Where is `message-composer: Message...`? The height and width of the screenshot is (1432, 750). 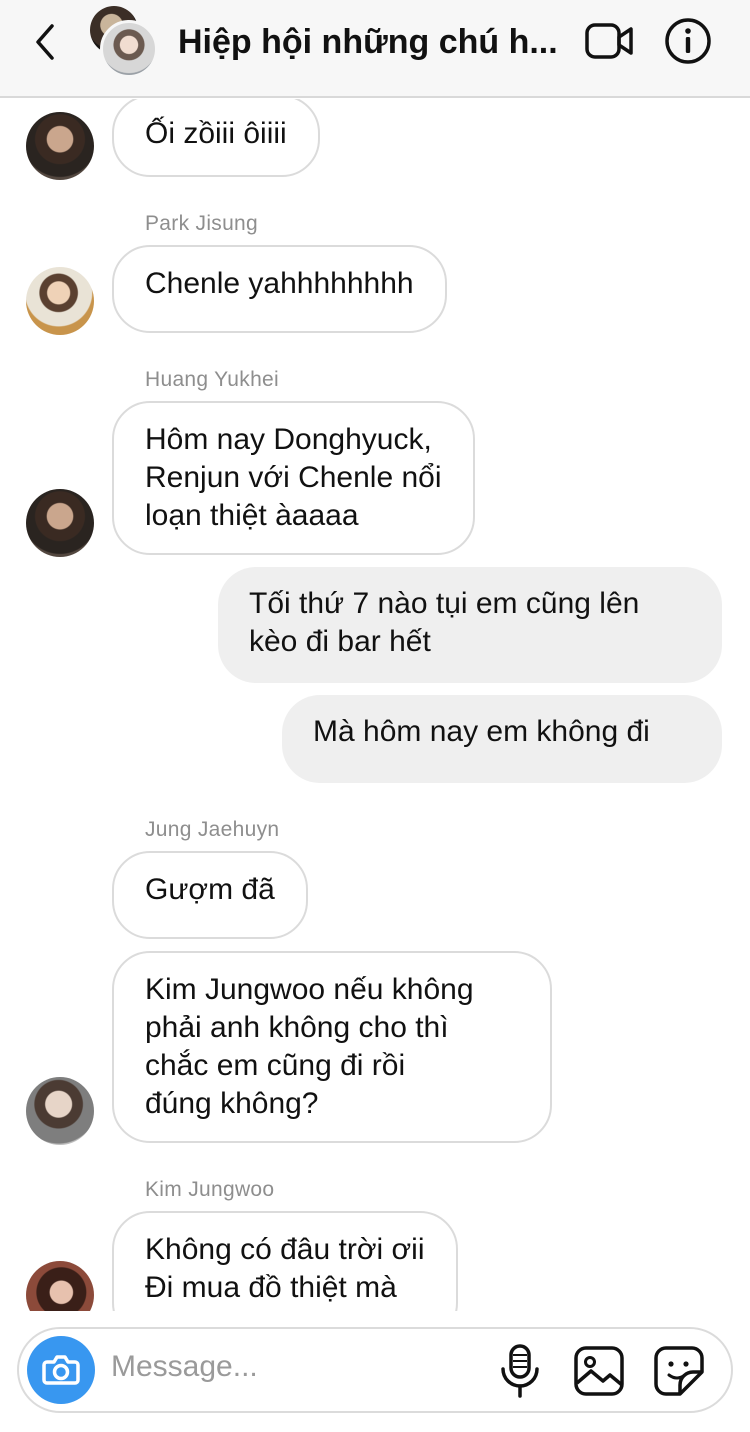 message-composer: Message... is located at coordinates (375, 1370).